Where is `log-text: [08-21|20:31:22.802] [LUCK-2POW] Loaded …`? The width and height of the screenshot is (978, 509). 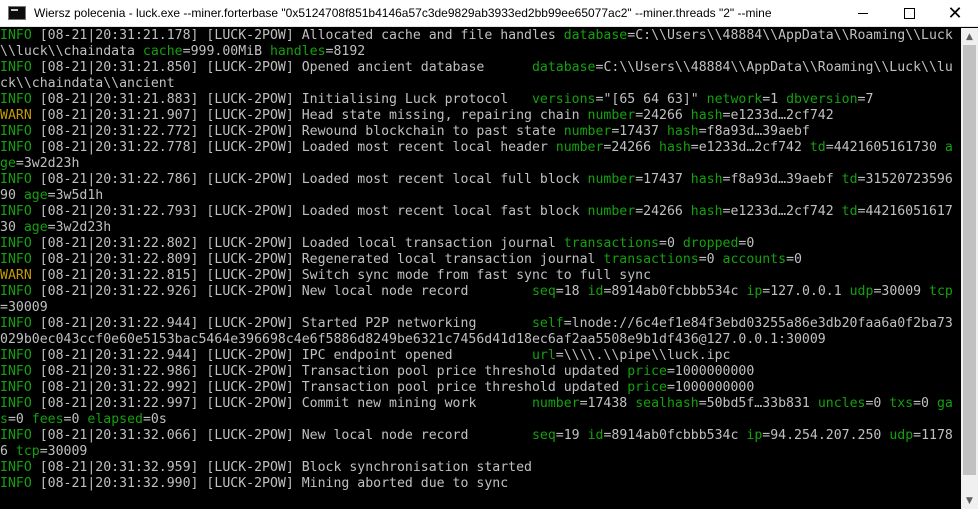
log-text: [08-21|20:31:22.802] [LUCK-2POW] Loaded … is located at coordinates (297, 243).